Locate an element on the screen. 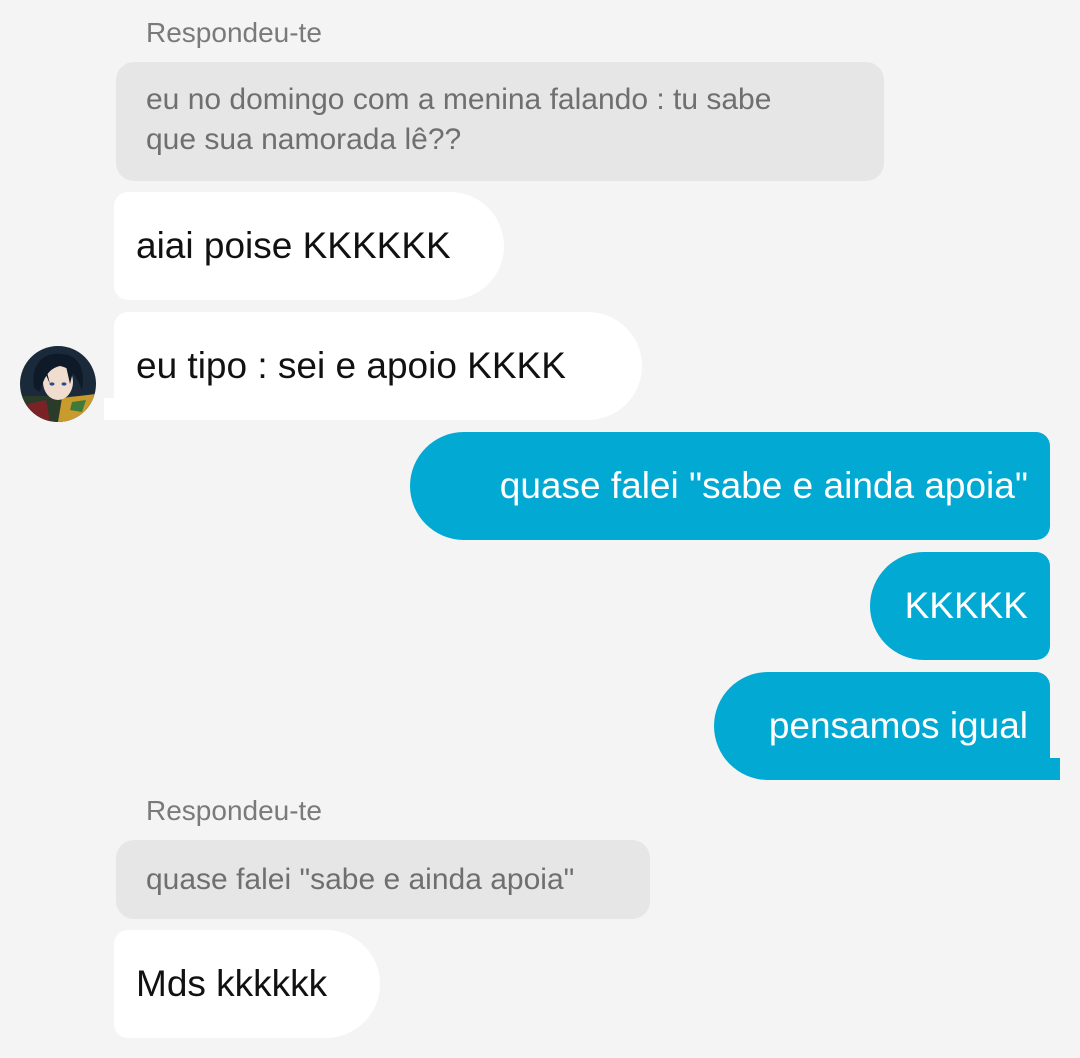 This screenshot has height=1058, width=1080. incoming-message: aiai poise KKKKKK is located at coordinates (309, 246).